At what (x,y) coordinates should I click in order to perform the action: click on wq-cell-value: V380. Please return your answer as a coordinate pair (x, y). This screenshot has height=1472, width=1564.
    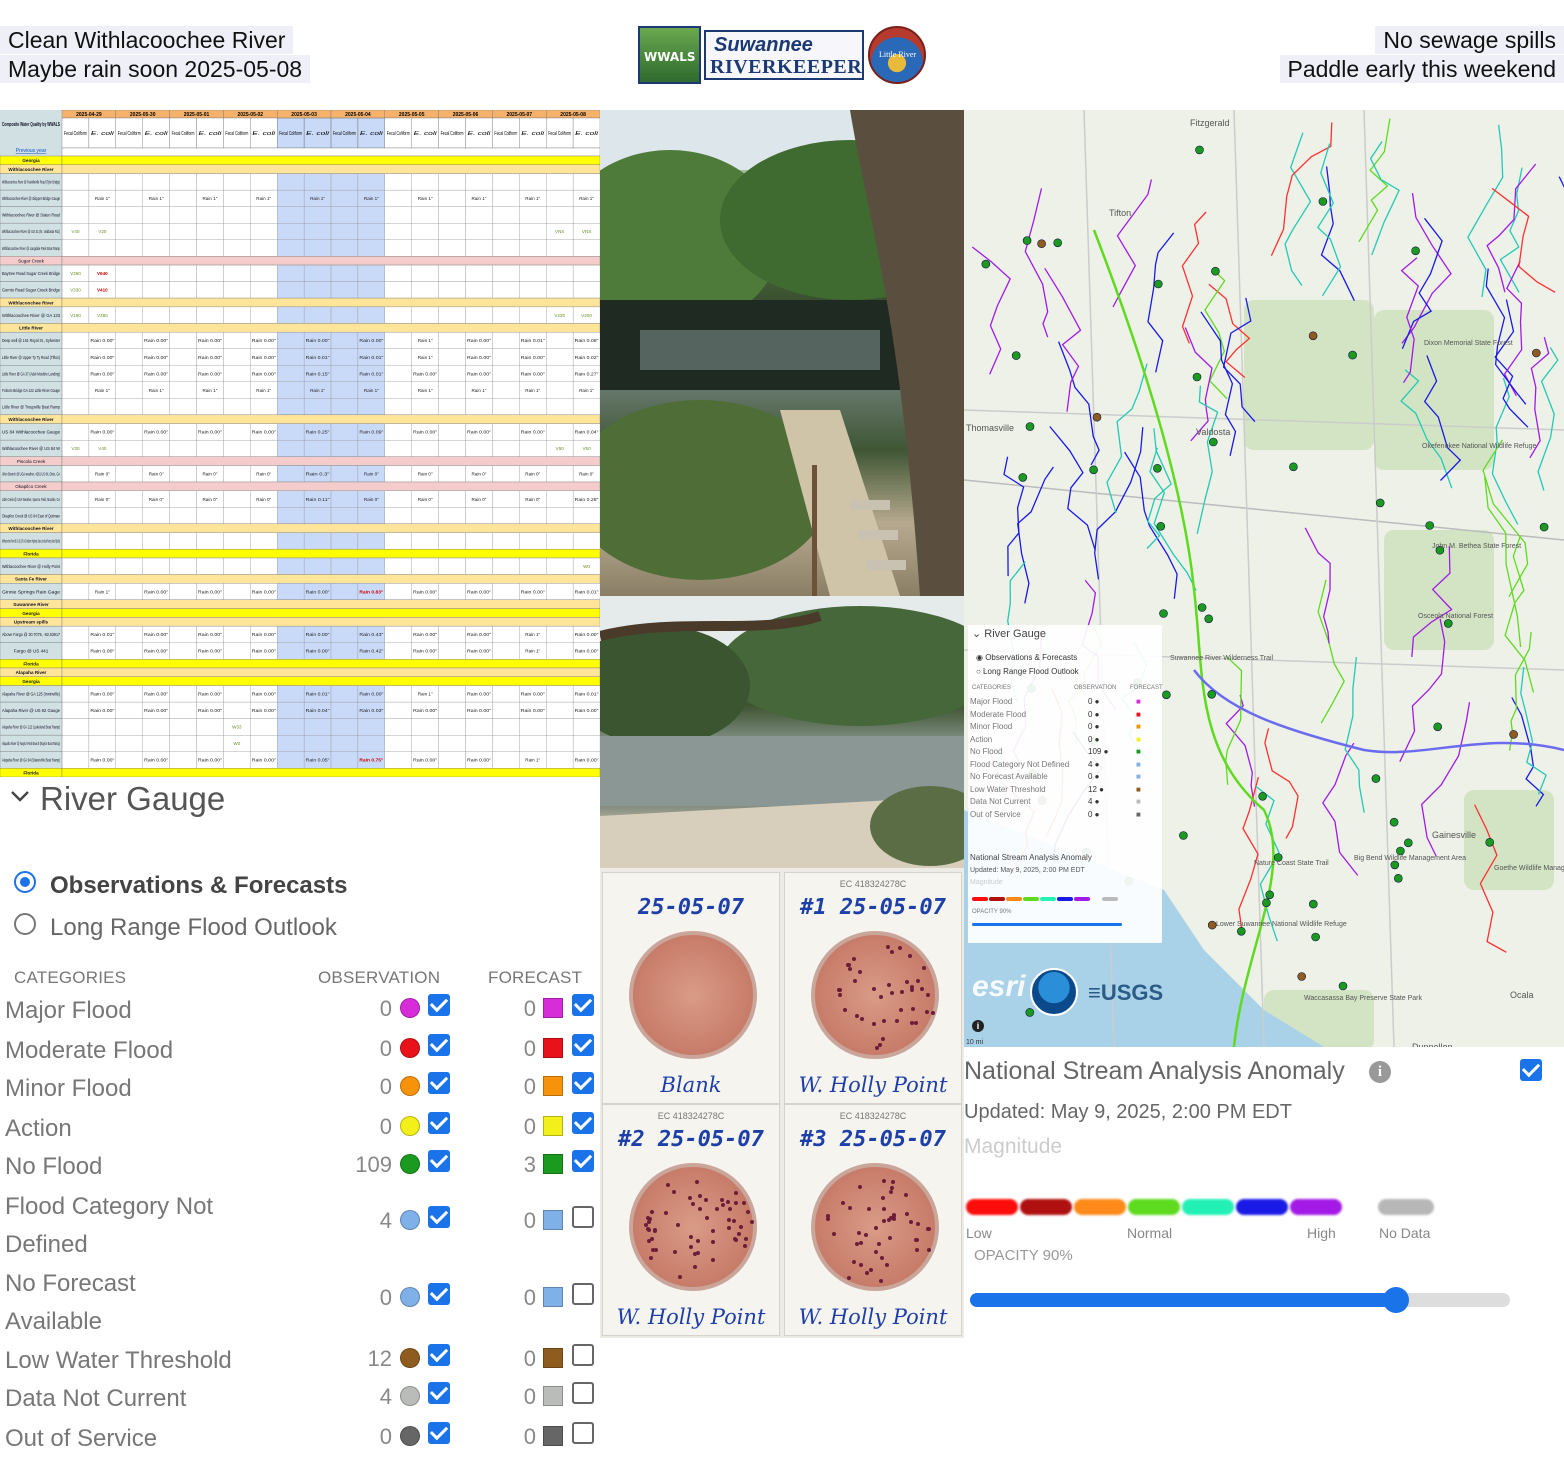
    Looking at the image, I should click on (102, 315).